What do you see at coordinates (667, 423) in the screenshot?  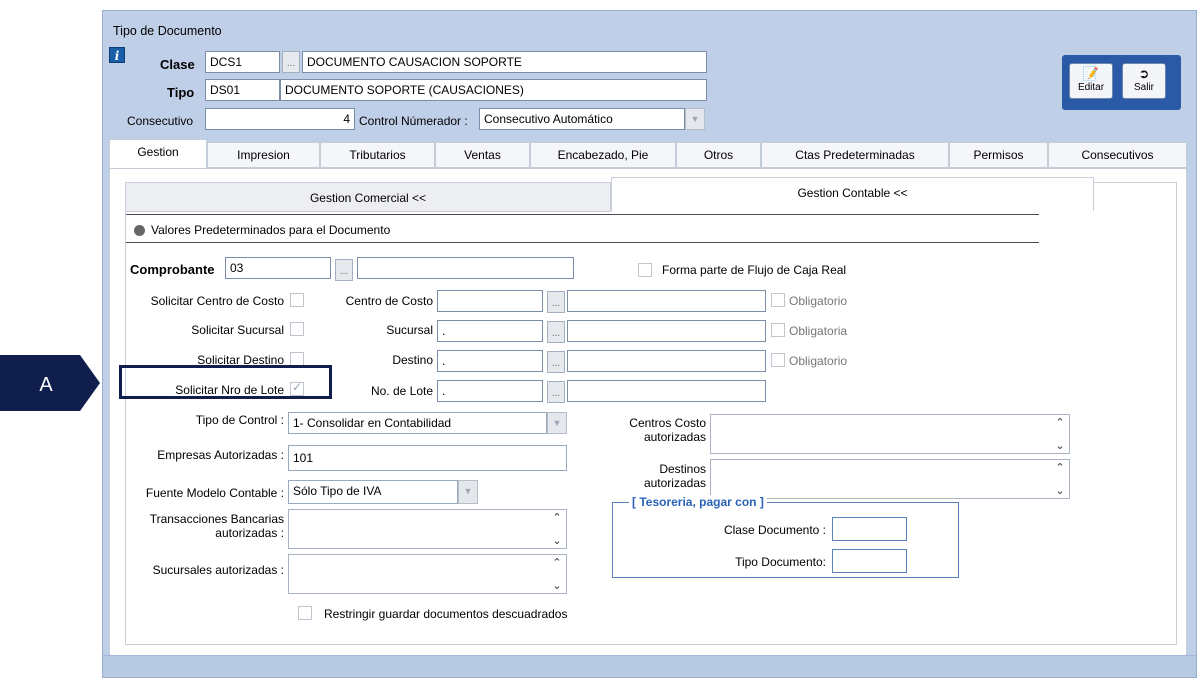 I see `centros-autorizadas-line1: Centros Costo` at bounding box center [667, 423].